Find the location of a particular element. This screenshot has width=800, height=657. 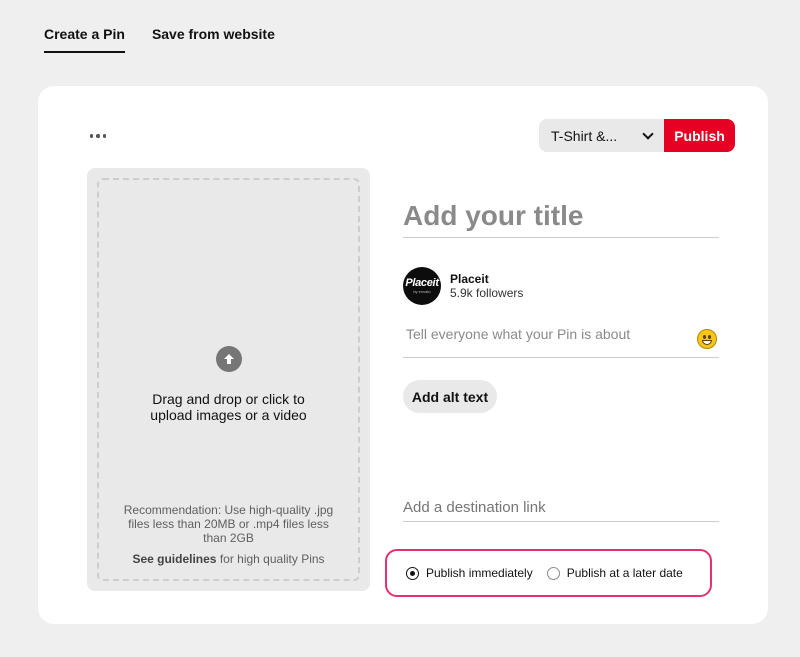

publish-button: Publish is located at coordinates (699, 135).